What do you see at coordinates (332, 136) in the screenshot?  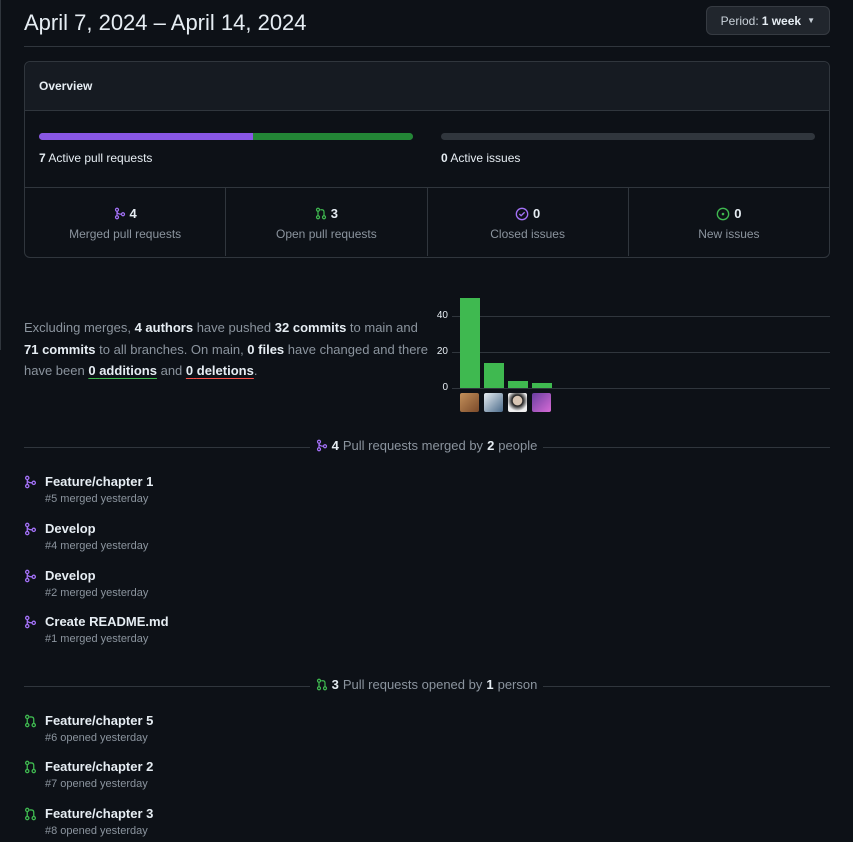 I see `open-segment` at bounding box center [332, 136].